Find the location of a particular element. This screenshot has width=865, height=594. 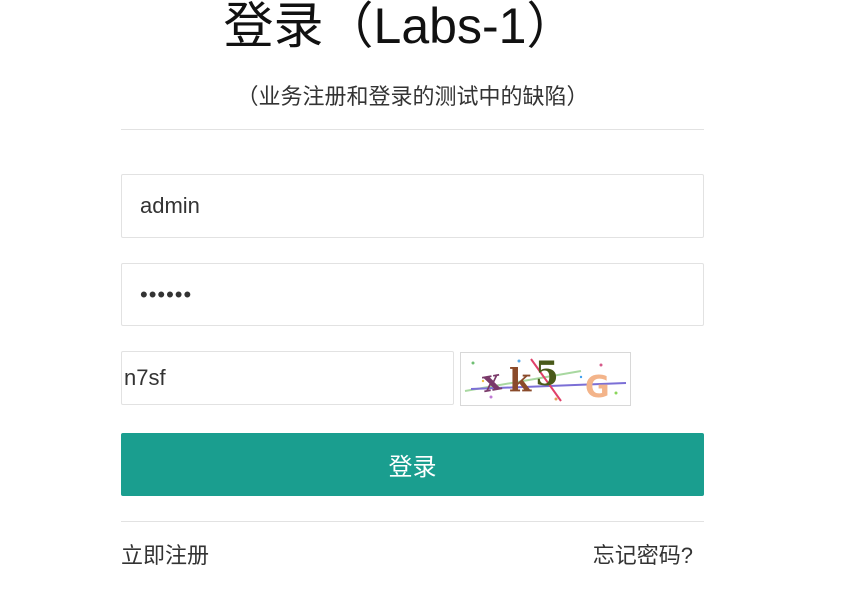

forgot-password-link: 忘记密码? is located at coordinates (643, 556).